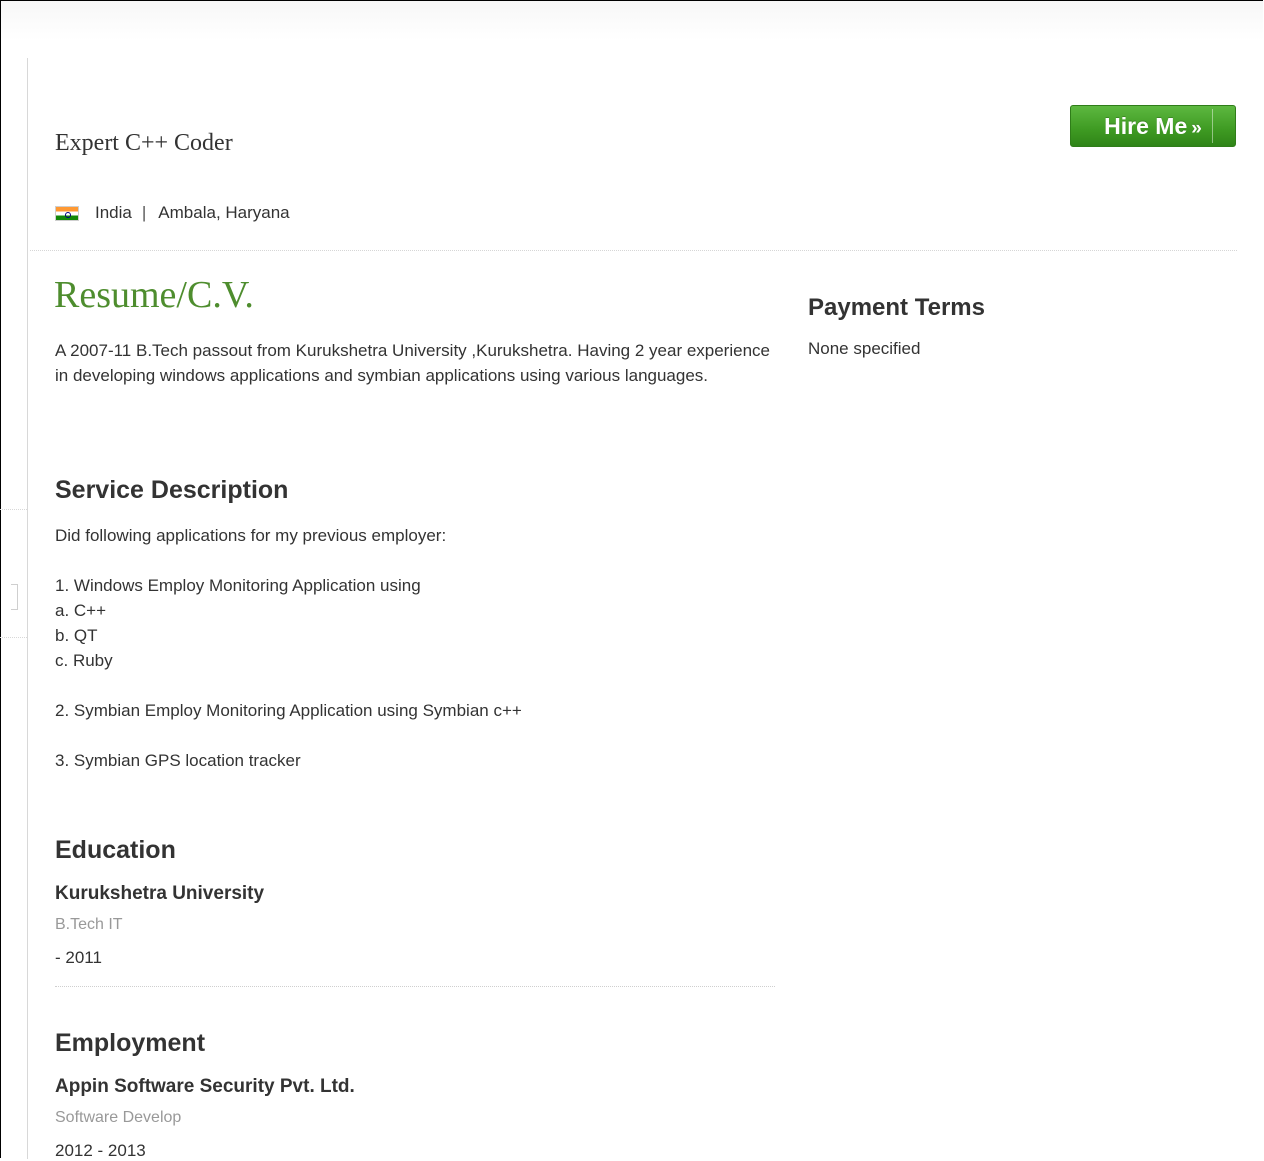 The height and width of the screenshot is (1161, 1264). Describe the element at coordinates (113, 212) in the screenshot. I see `location-country: India` at that location.